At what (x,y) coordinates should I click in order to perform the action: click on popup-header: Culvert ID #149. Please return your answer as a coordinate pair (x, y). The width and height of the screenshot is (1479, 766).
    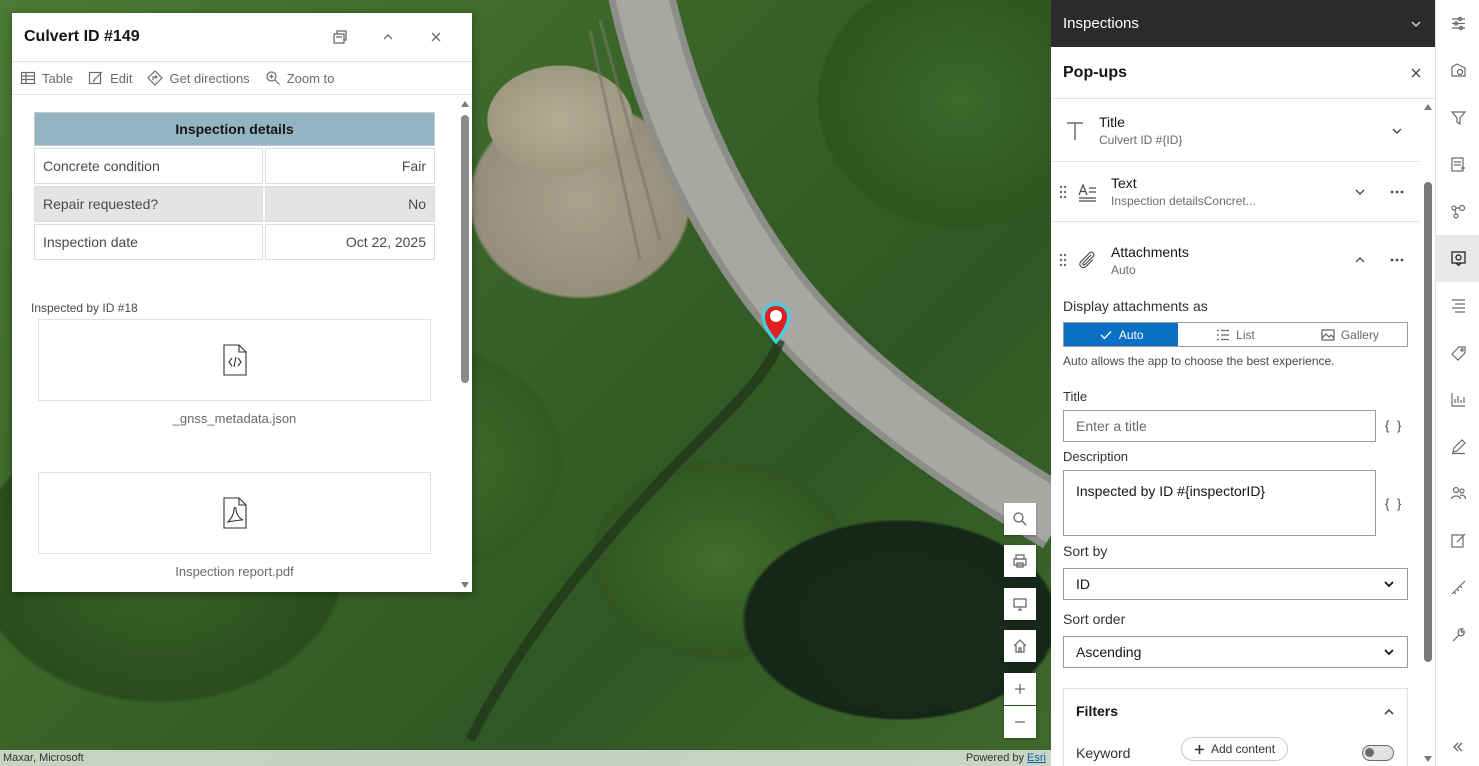
    Looking at the image, I should click on (242, 37).